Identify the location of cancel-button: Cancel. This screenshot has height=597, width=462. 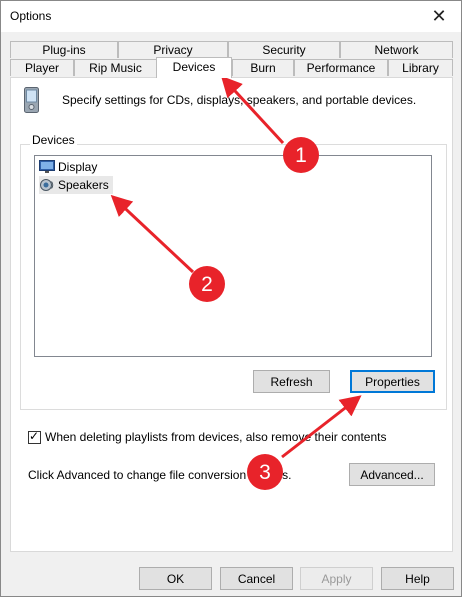
(256, 578).